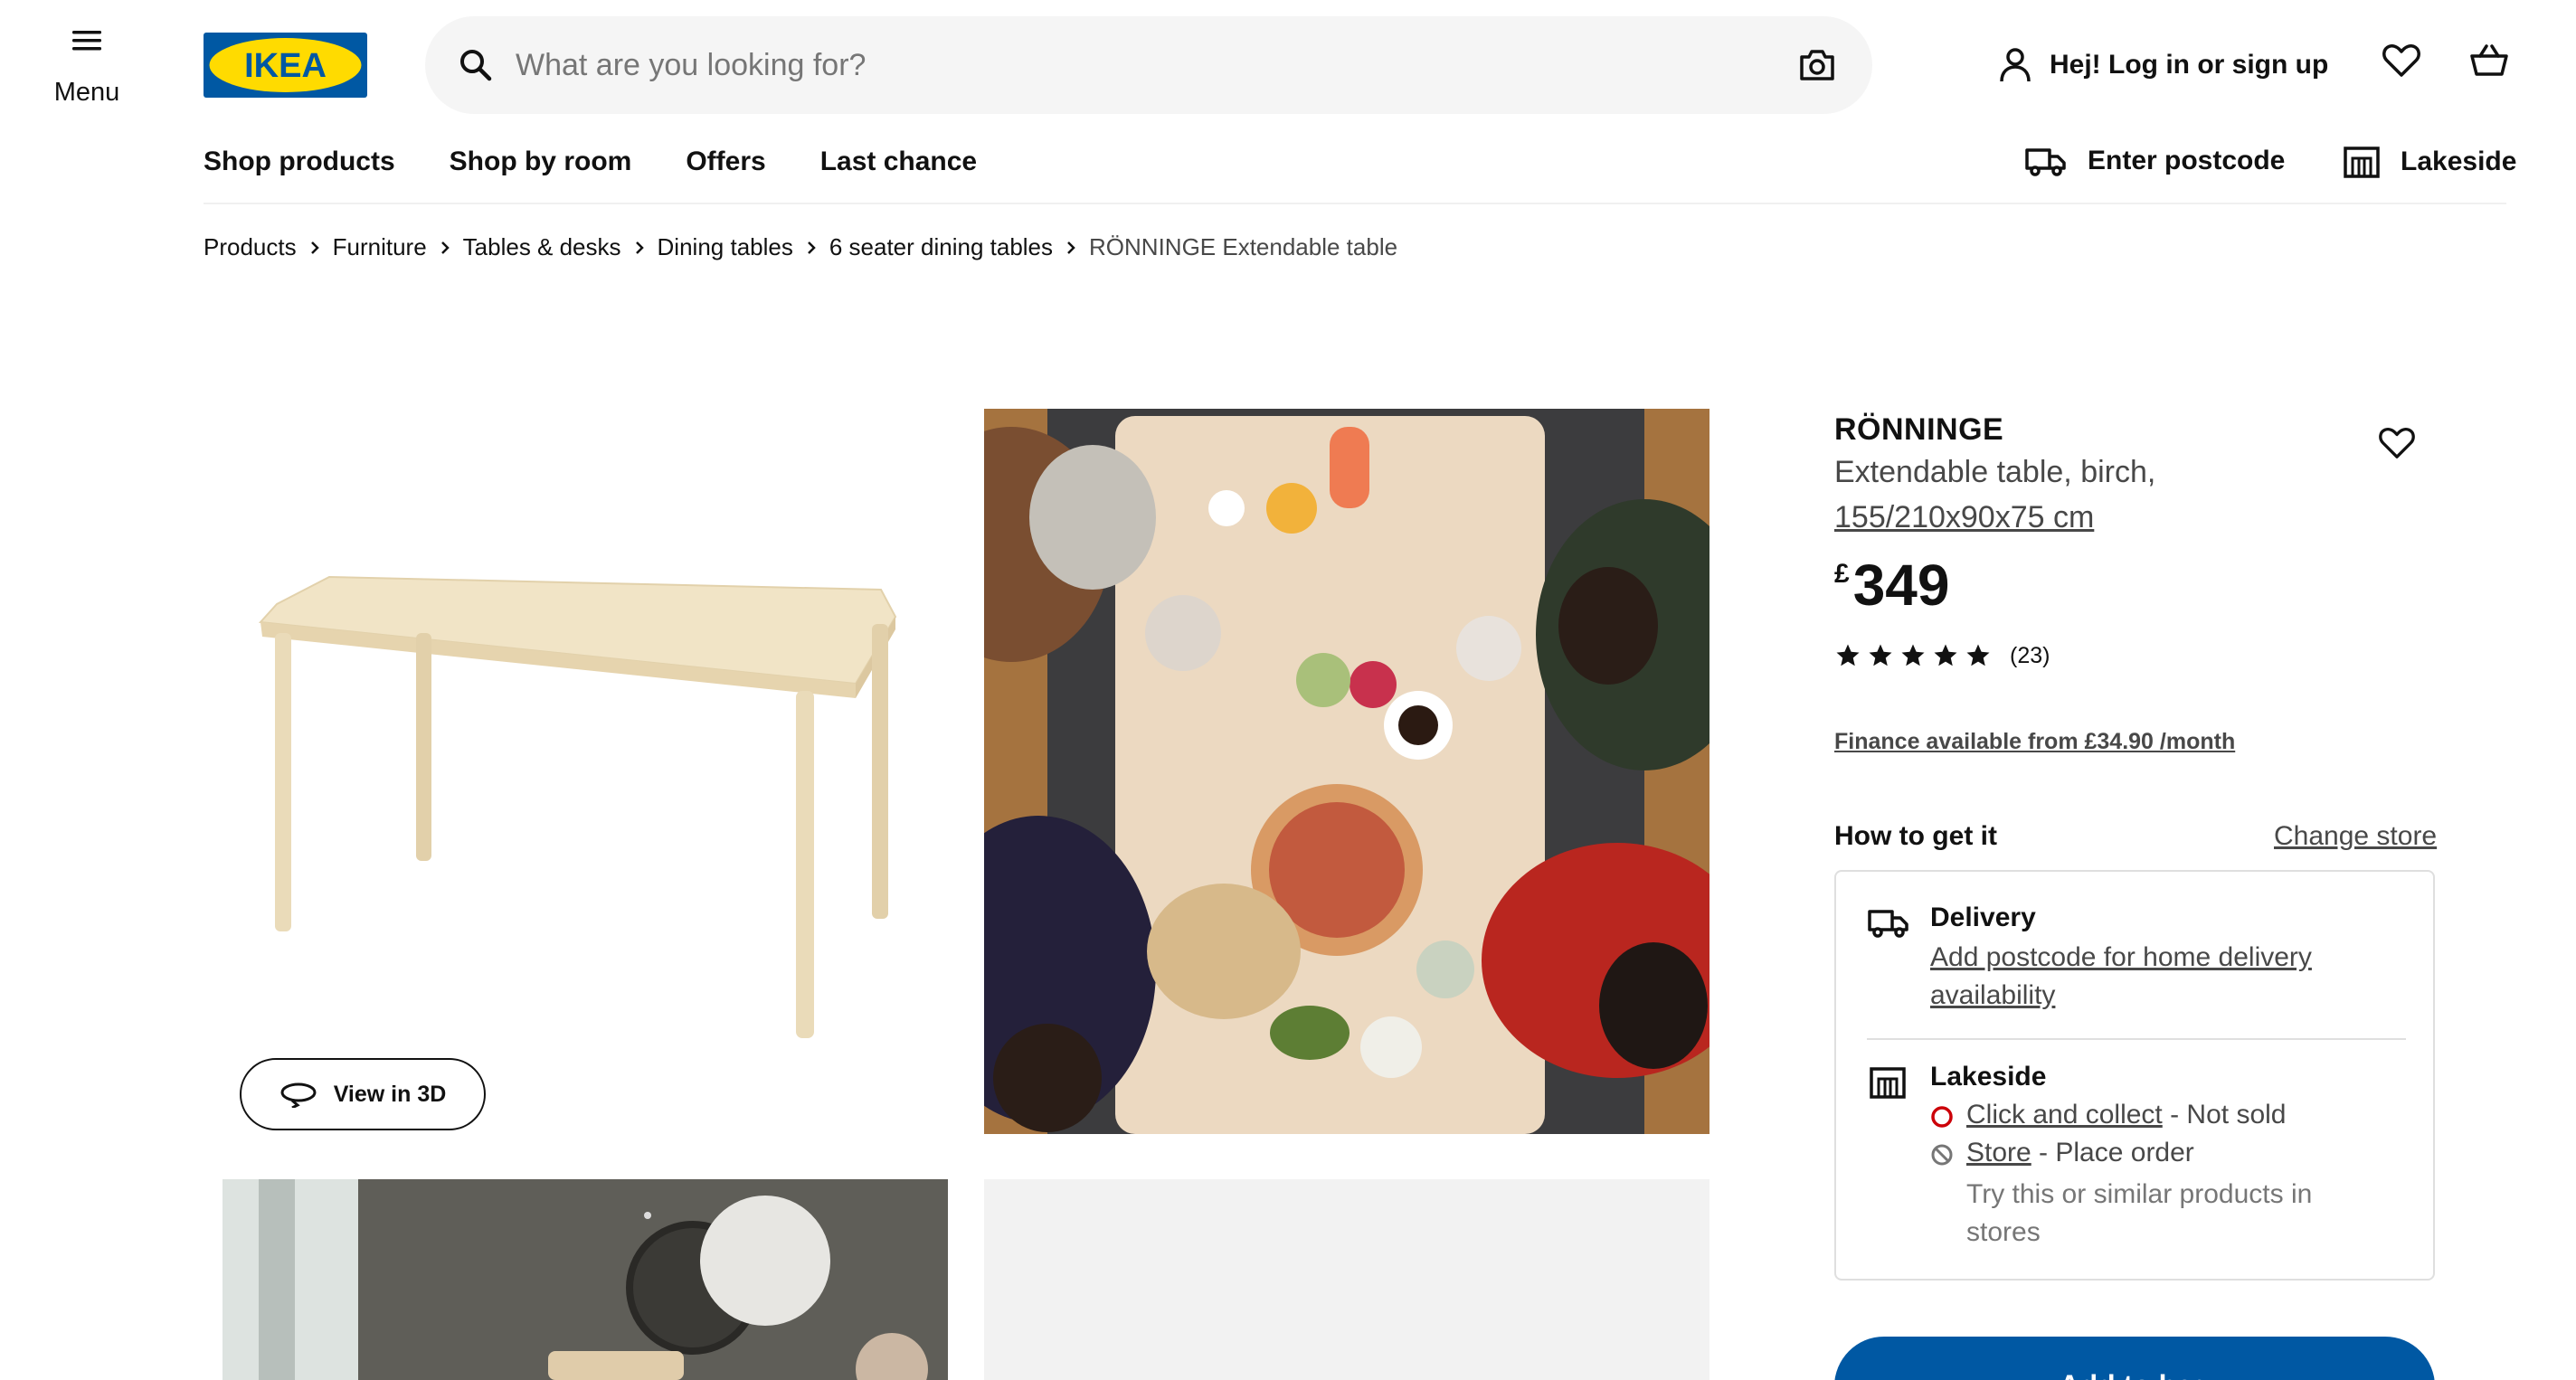 The image size is (2576, 1380). Describe the element at coordinates (1817, 65) in the screenshot. I see `camera-icon` at that location.